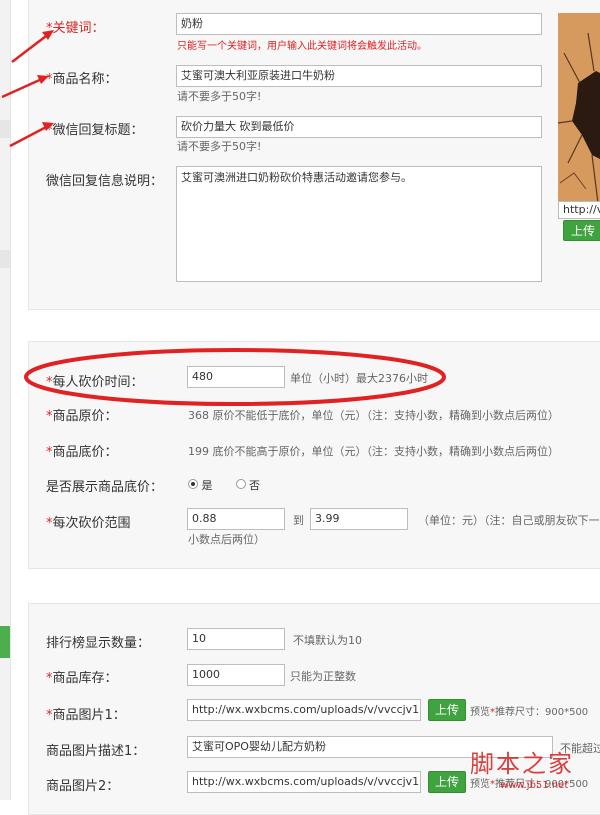 The image size is (600, 815). Describe the element at coordinates (447, 710) in the screenshot. I see `image1-upload-button: 上传` at that location.